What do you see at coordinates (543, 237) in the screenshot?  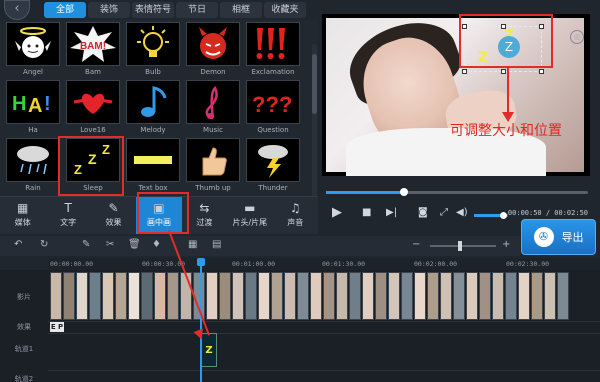 I see `film-reel-icon: ✇` at bounding box center [543, 237].